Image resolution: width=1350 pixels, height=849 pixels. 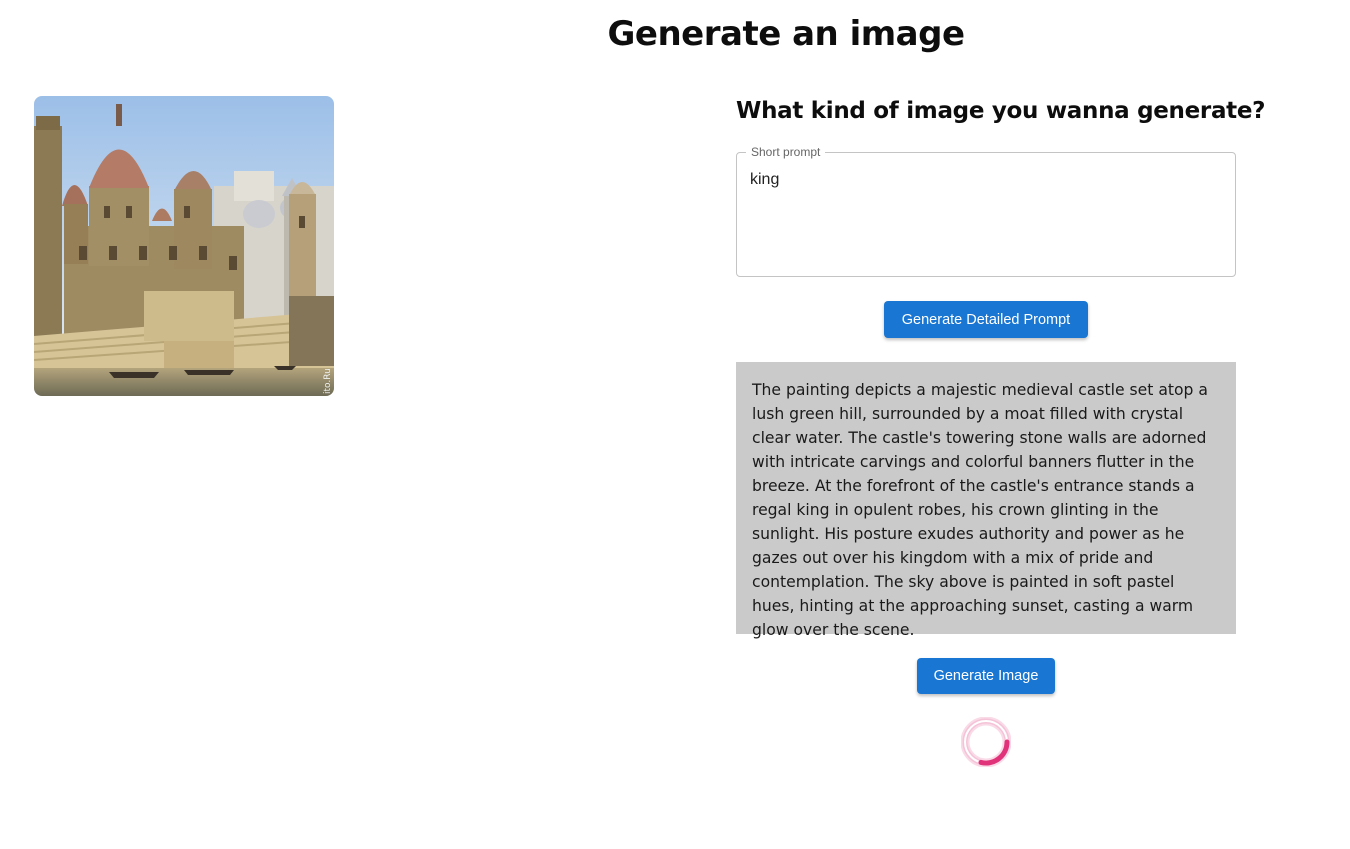 I want to click on page-title: Generate an image, so click(x=786, y=34).